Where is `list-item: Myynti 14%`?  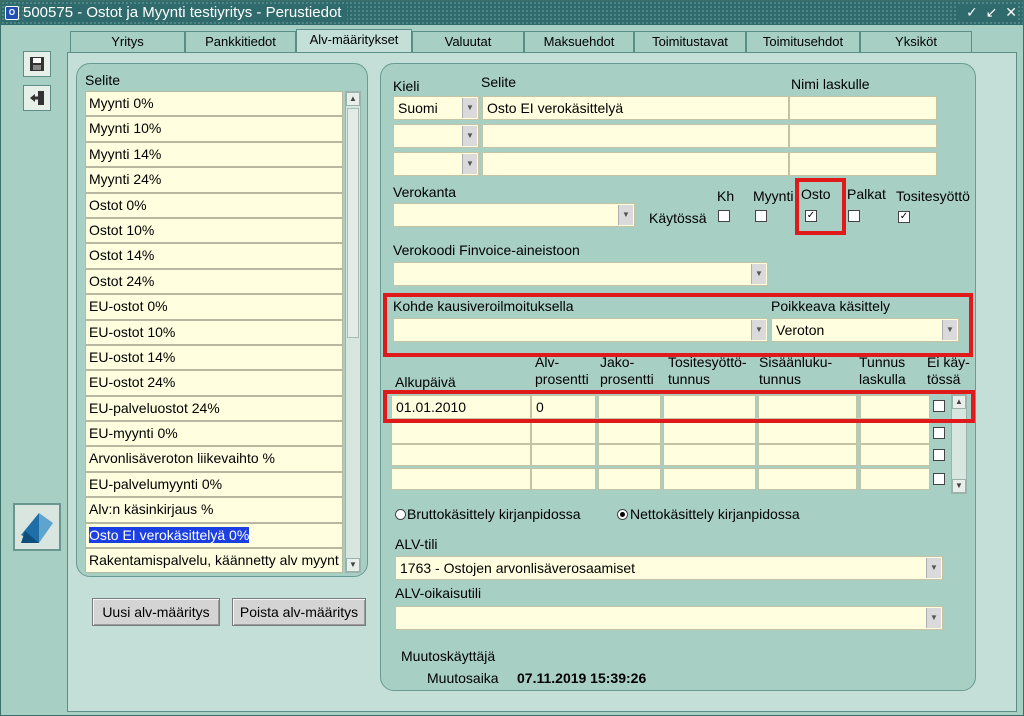
list-item: Myynti 14% is located at coordinates (214, 154).